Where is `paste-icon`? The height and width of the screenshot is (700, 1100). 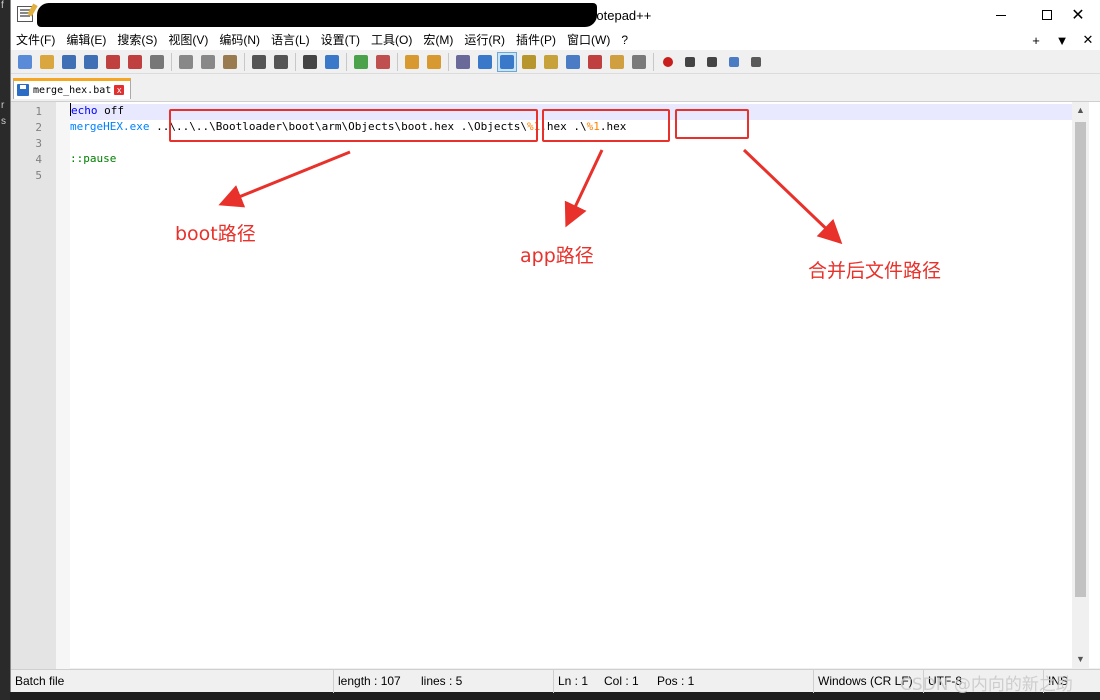 paste-icon is located at coordinates (230, 61).